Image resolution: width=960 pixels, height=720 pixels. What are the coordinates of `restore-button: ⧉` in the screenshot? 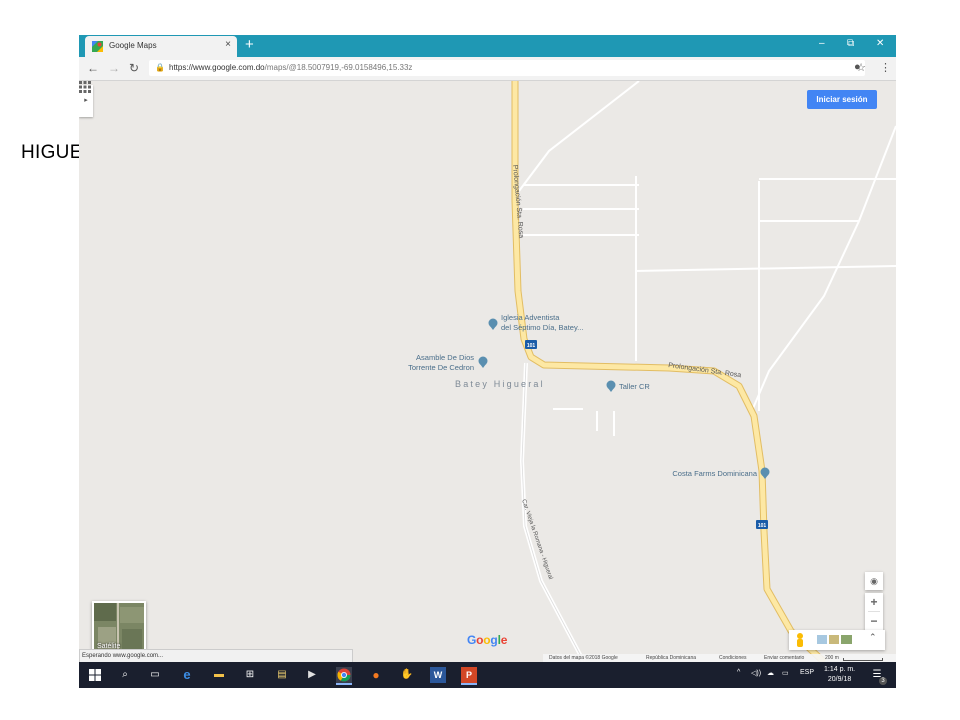 It's located at (850, 43).